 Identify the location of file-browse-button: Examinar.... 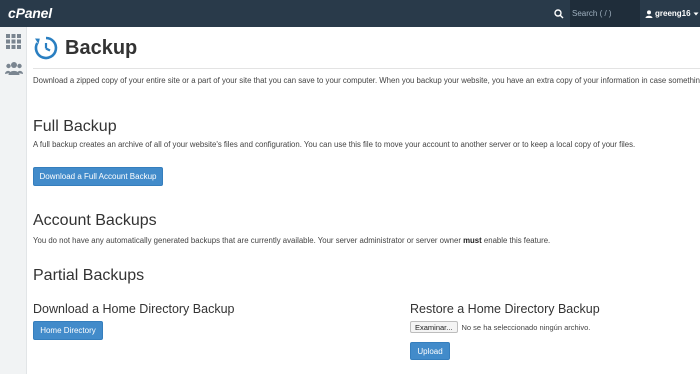
(434, 327).